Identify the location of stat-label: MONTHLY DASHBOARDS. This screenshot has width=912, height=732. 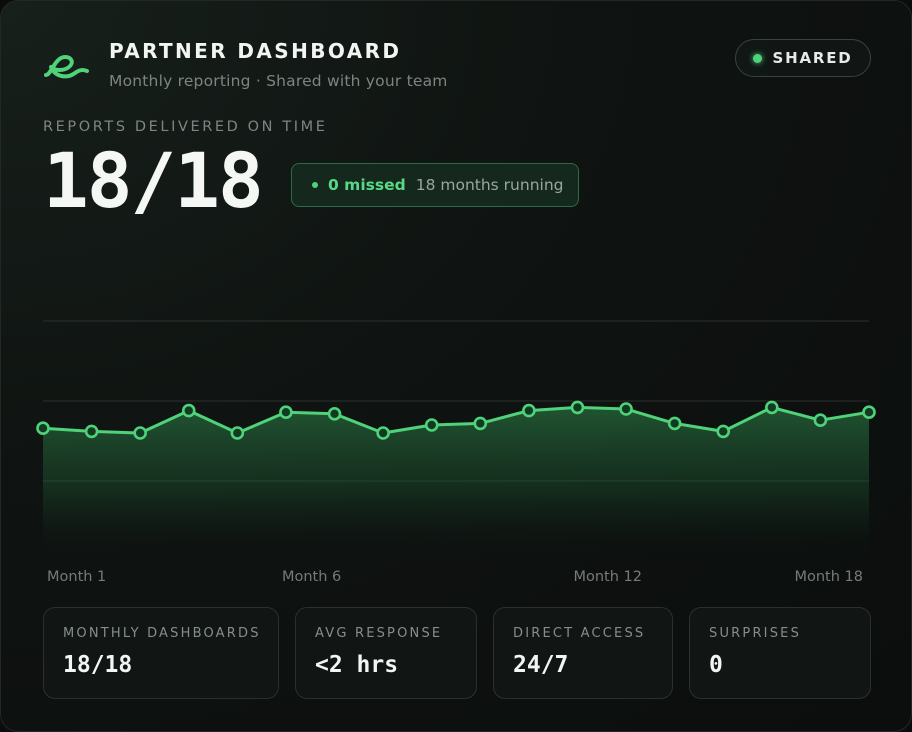
(162, 633).